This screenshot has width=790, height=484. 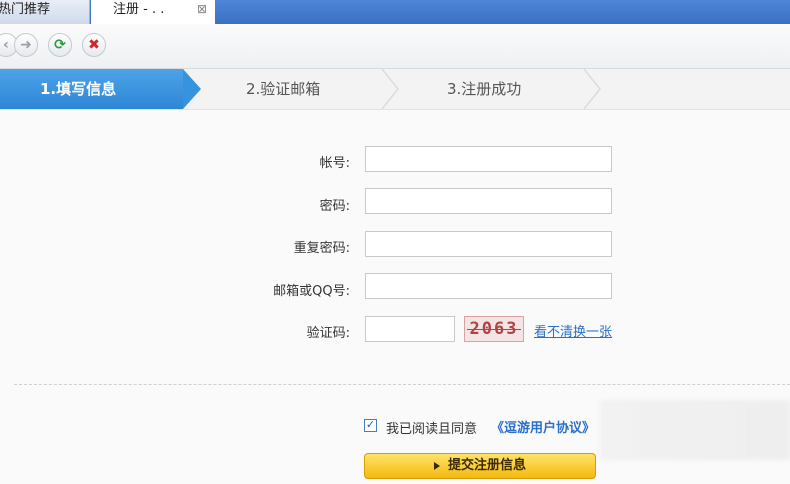 I want to click on tab-hot-recommend: 热门推荐, so click(x=45, y=12).